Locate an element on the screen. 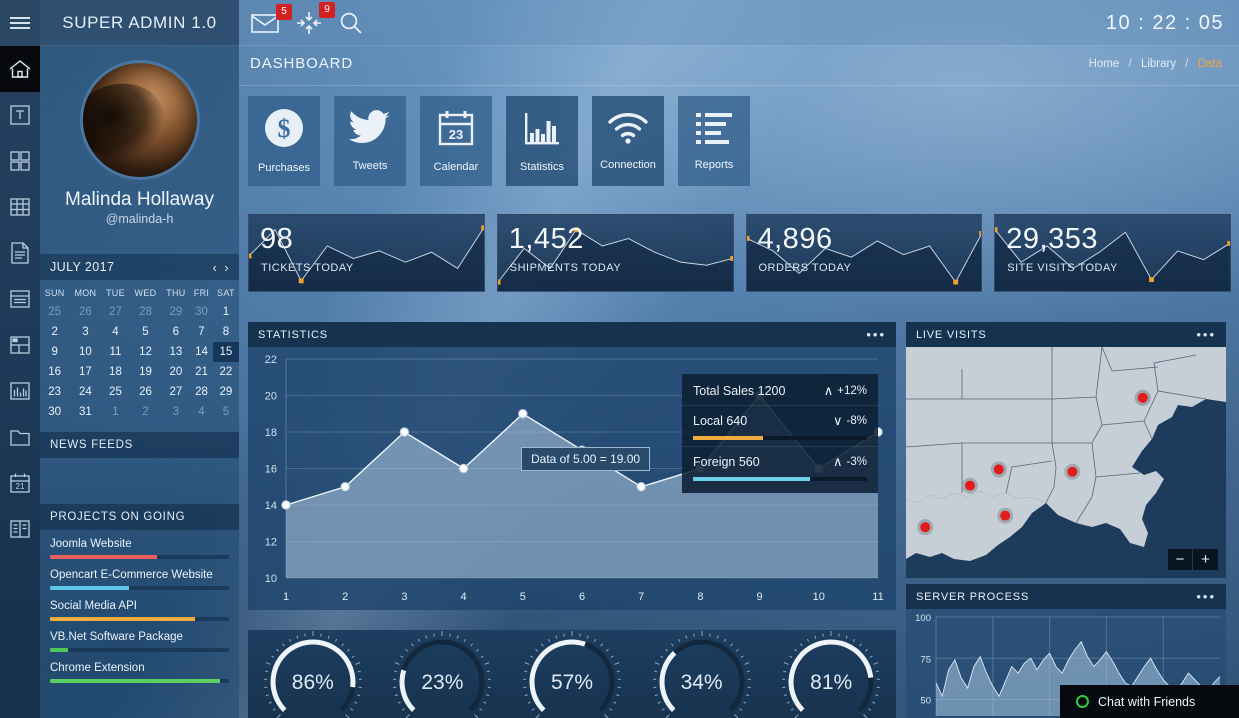 The width and height of the screenshot is (1239, 718). calendar-day: 15 is located at coordinates (225, 352).